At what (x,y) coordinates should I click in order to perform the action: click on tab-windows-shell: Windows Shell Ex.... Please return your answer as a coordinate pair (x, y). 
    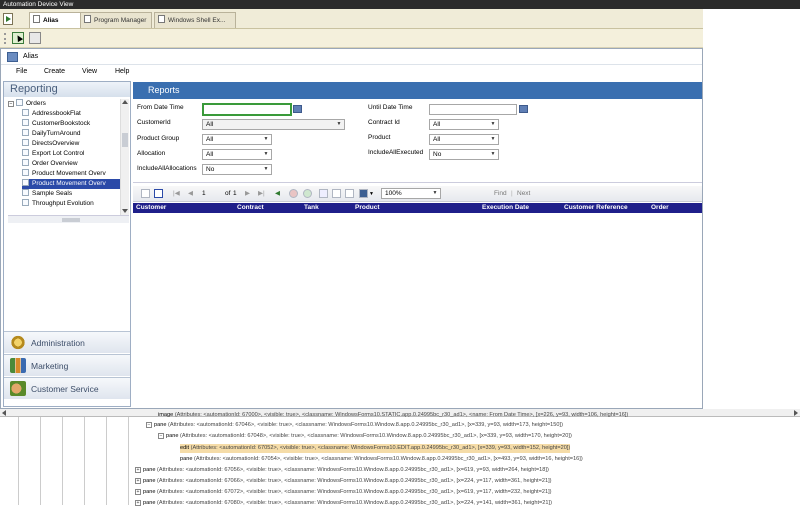
    Looking at the image, I should click on (195, 20).